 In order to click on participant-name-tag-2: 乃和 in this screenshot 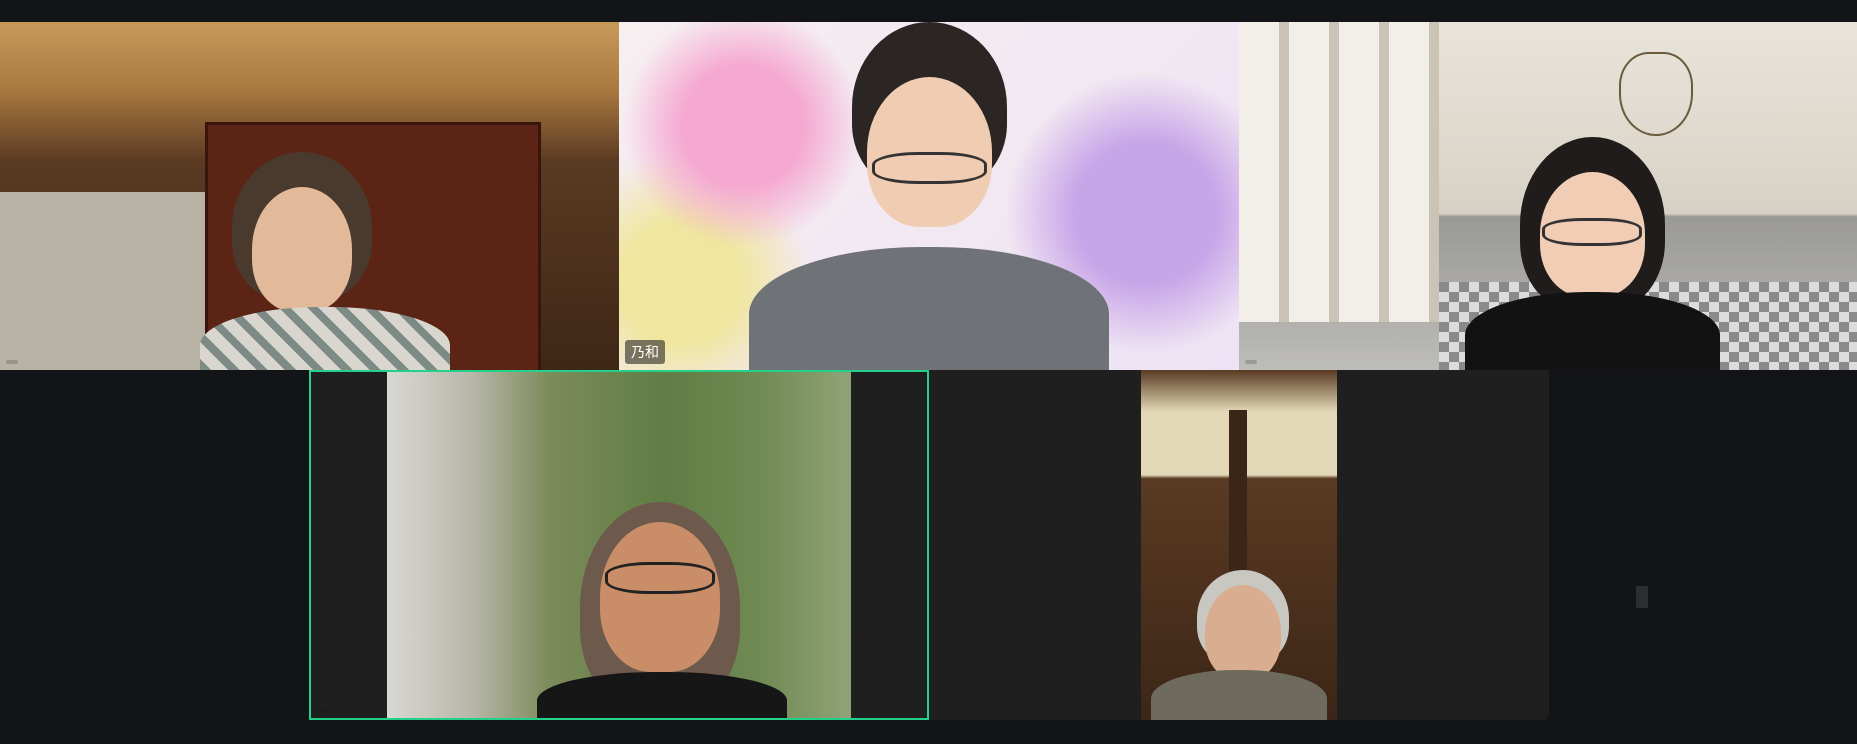, I will do `click(645, 352)`.